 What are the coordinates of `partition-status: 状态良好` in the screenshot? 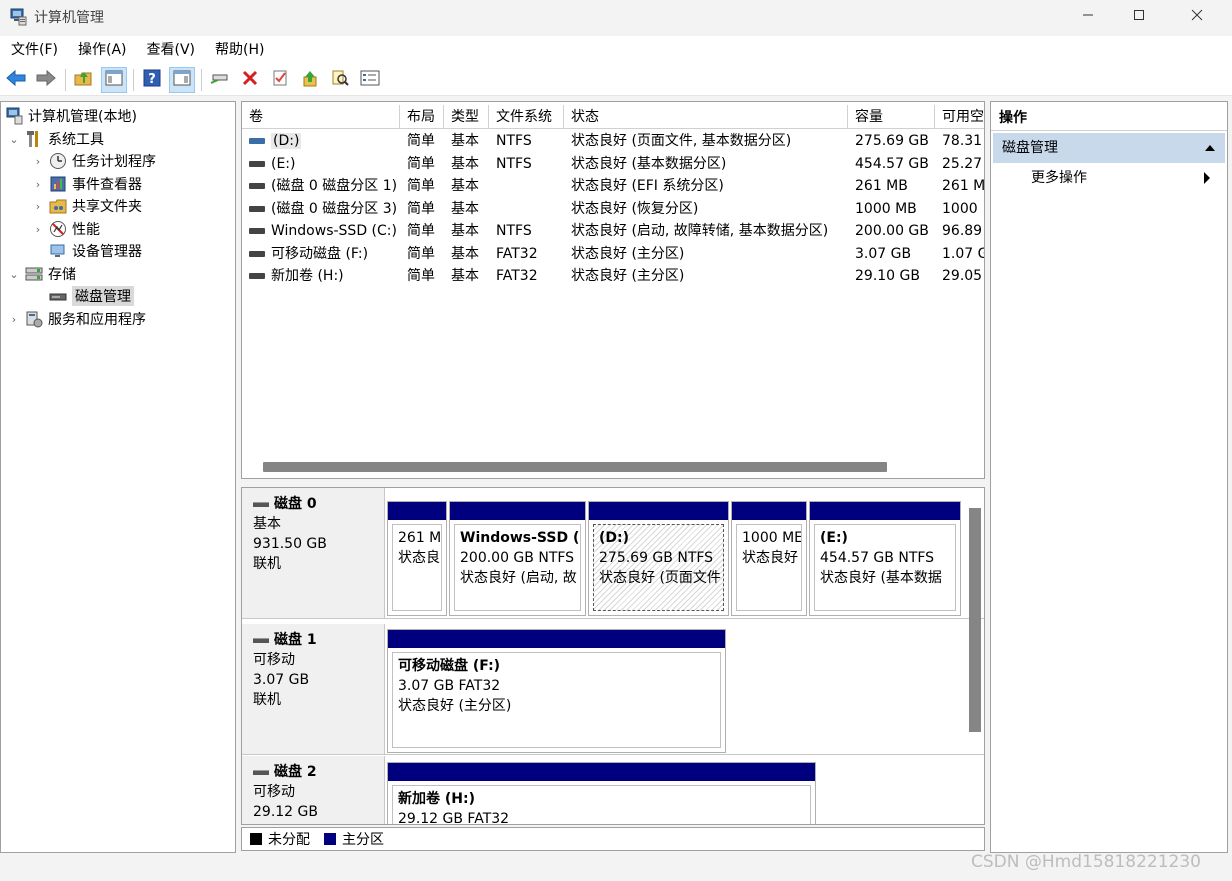 It's located at (770, 558).